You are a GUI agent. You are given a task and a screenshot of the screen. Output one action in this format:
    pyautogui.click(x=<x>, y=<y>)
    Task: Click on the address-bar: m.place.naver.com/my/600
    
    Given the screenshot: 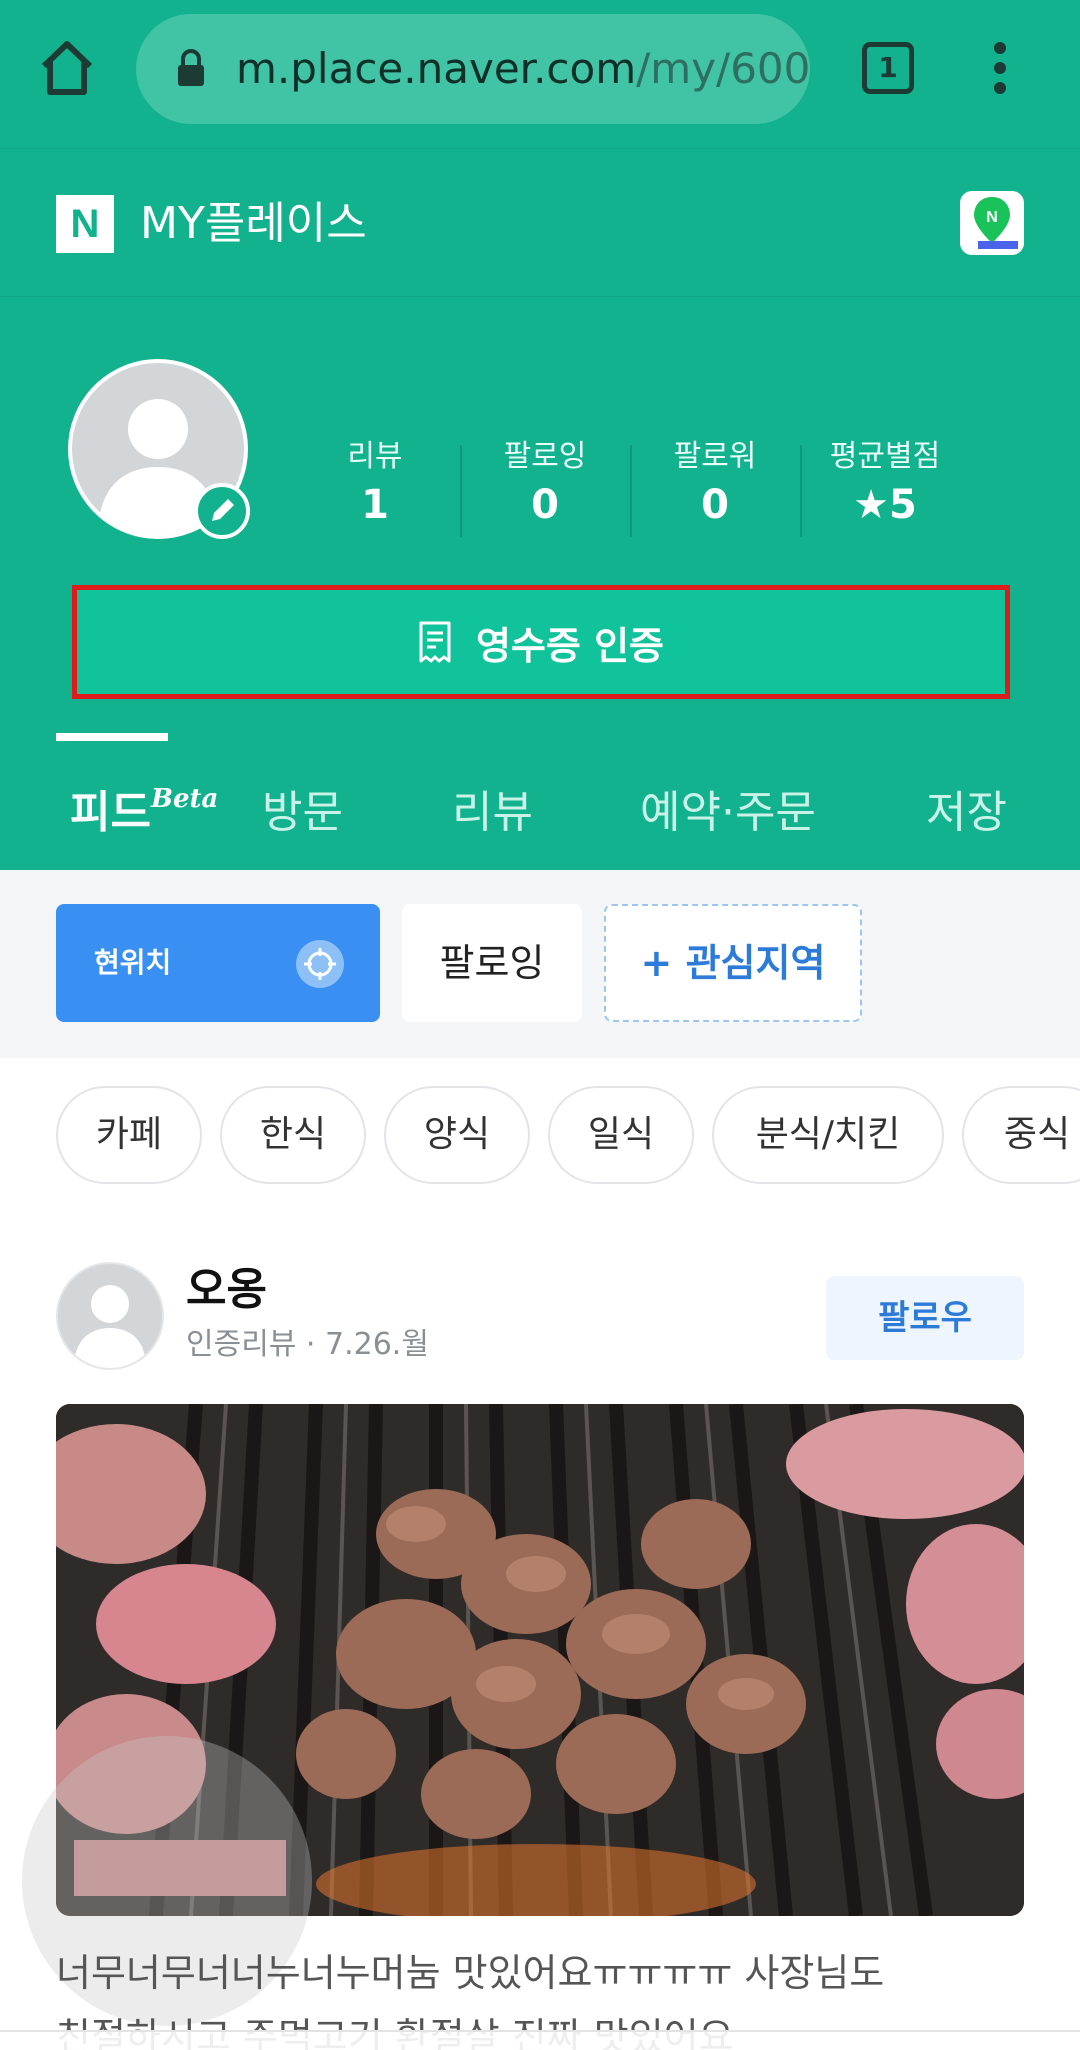 What is the action you would take?
    pyautogui.click(x=473, y=69)
    